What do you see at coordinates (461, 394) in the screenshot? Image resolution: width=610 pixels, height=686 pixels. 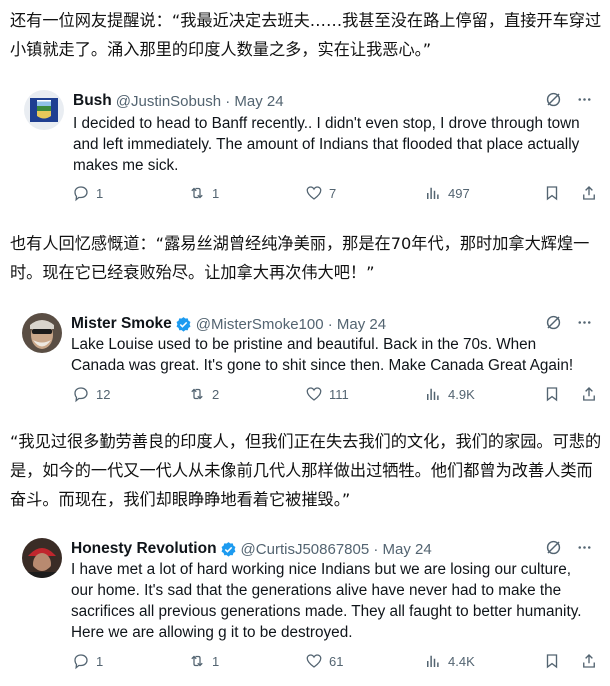 I see `views-count: 4.9K` at bounding box center [461, 394].